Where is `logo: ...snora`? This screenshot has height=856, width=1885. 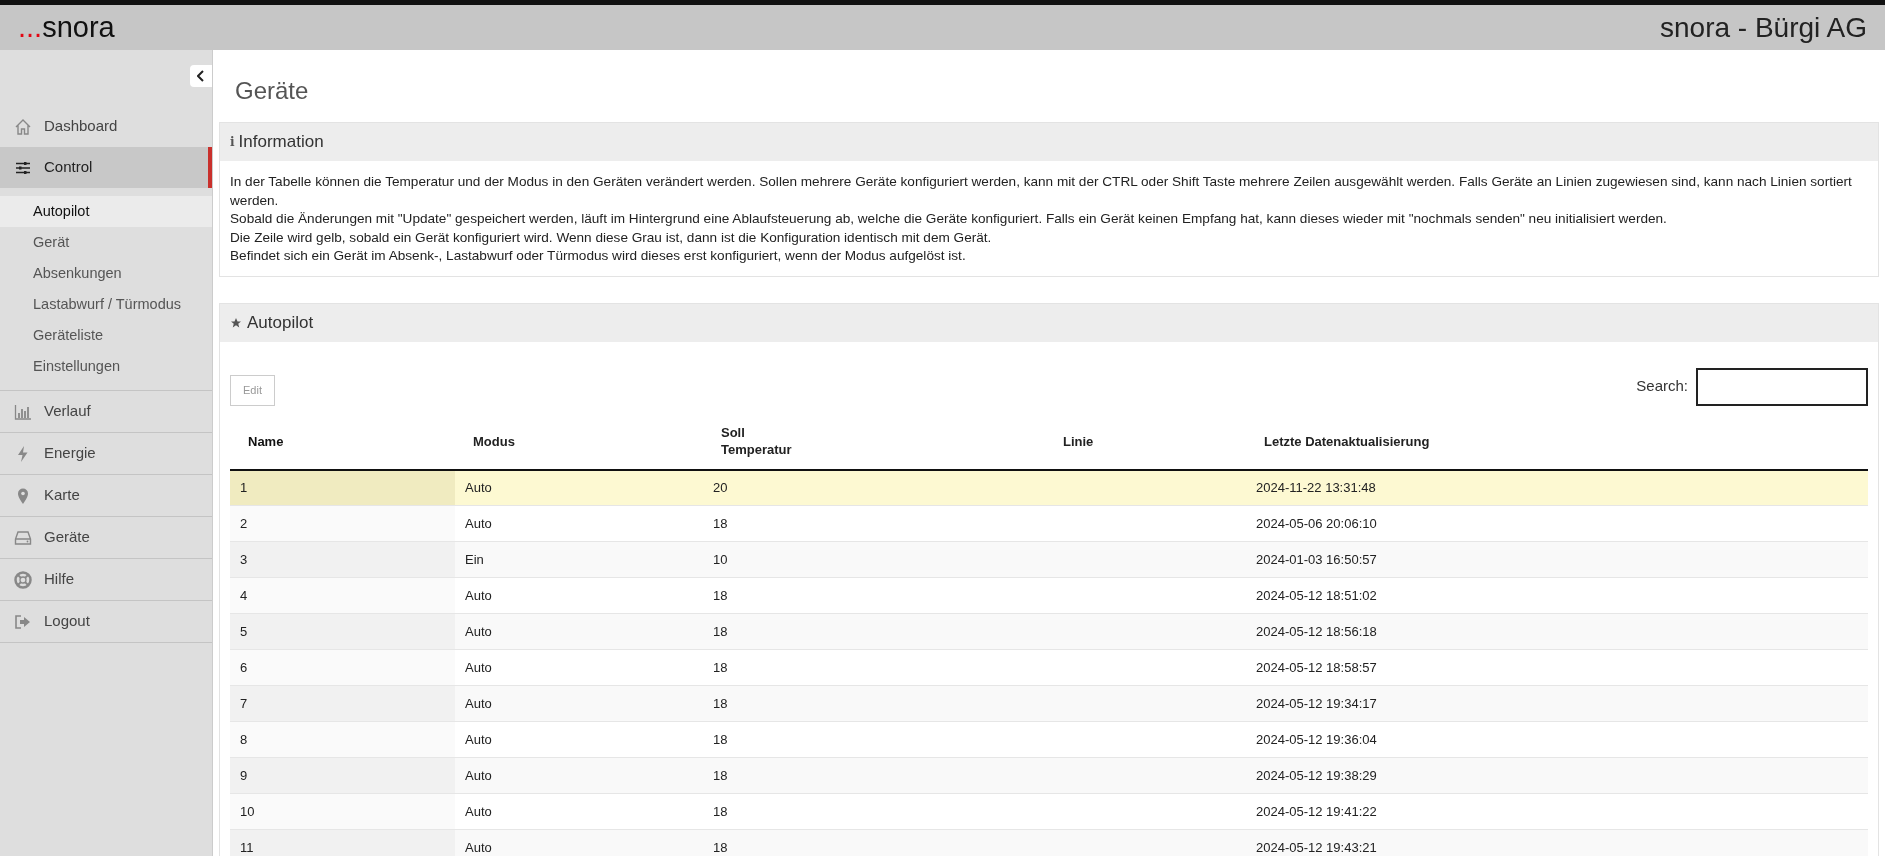 logo: ...snora is located at coordinates (66, 27).